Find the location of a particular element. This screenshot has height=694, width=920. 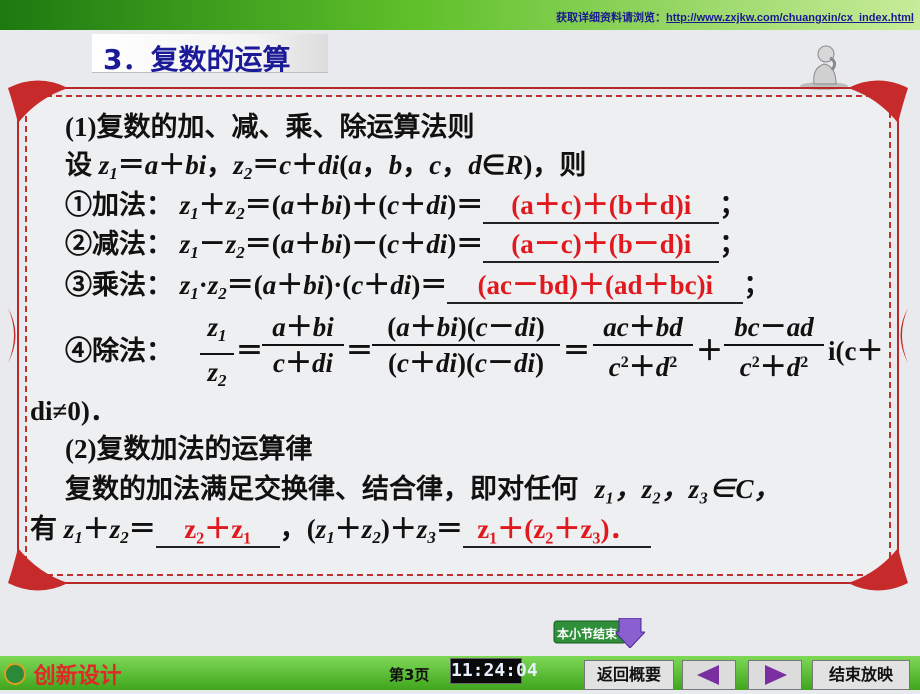

subtraction-label: ②减法： is located at coordinates (119, 244).